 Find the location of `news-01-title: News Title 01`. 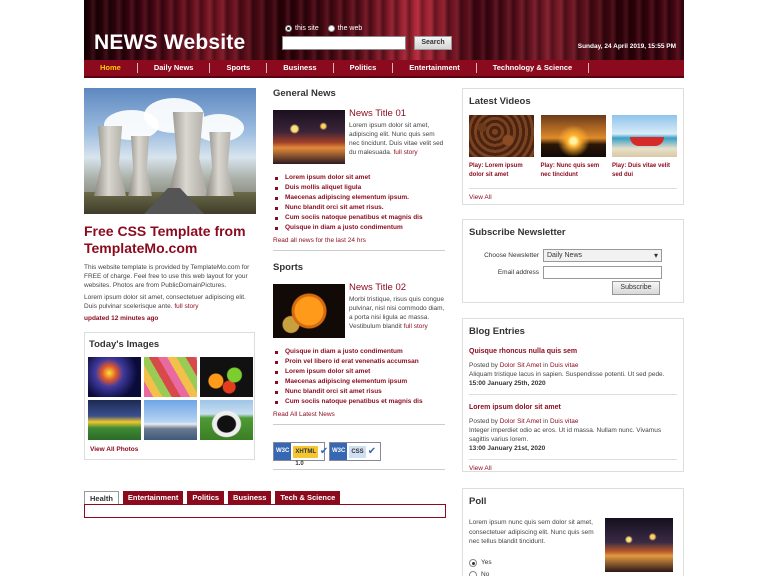

news-01-title: News Title 01 is located at coordinates (397, 113).